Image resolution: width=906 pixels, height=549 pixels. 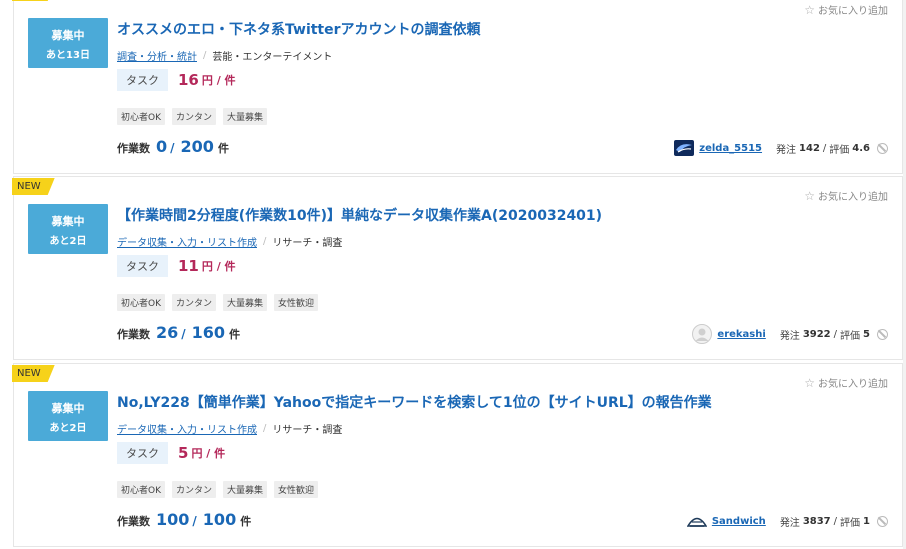 I want to click on client-stats: 発注 142 / 評価 4.6, so click(x=832, y=148).